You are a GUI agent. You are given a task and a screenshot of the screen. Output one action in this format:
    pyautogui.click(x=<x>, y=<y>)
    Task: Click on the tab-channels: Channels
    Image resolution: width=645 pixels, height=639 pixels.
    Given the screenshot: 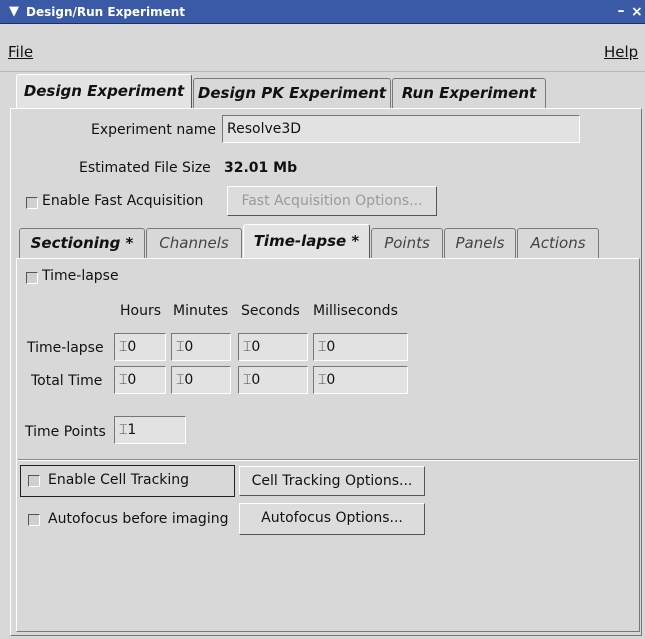 What is the action you would take?
    pyautogui.click(x=194, y=243)
    